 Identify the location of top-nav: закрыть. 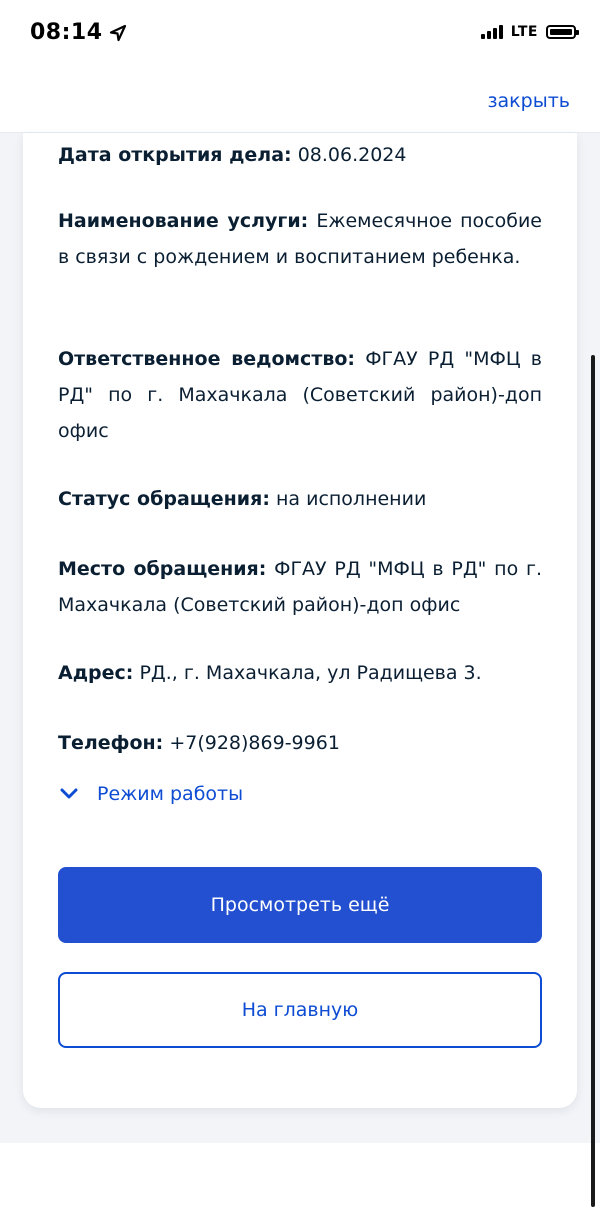
(300, 102).